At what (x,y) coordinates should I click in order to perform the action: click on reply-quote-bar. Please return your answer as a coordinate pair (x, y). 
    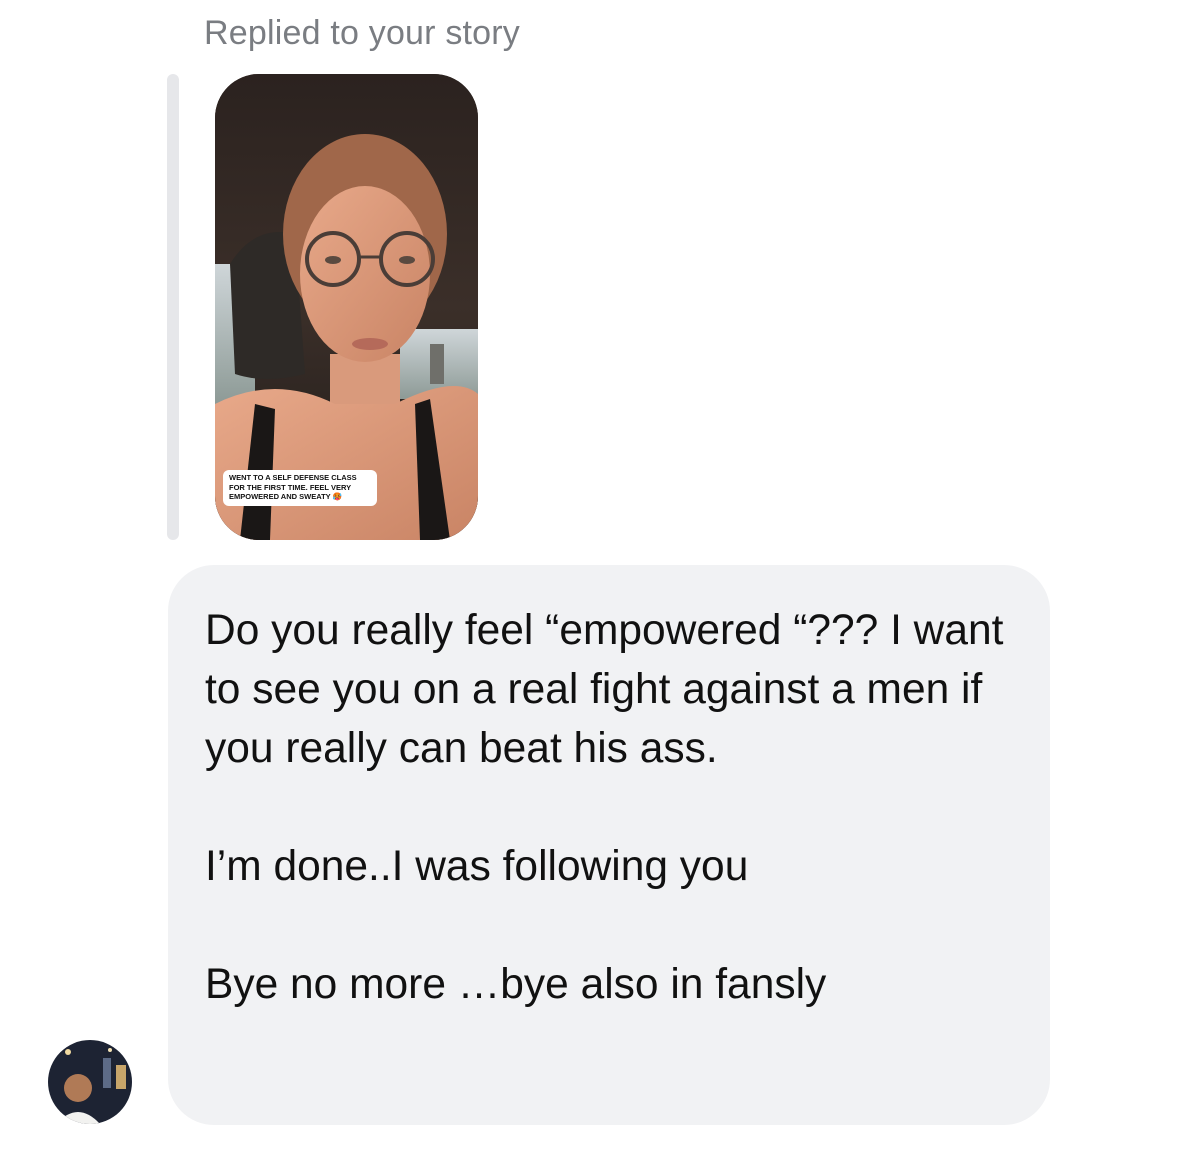
    Looking at the image, I should click on (173, 307).